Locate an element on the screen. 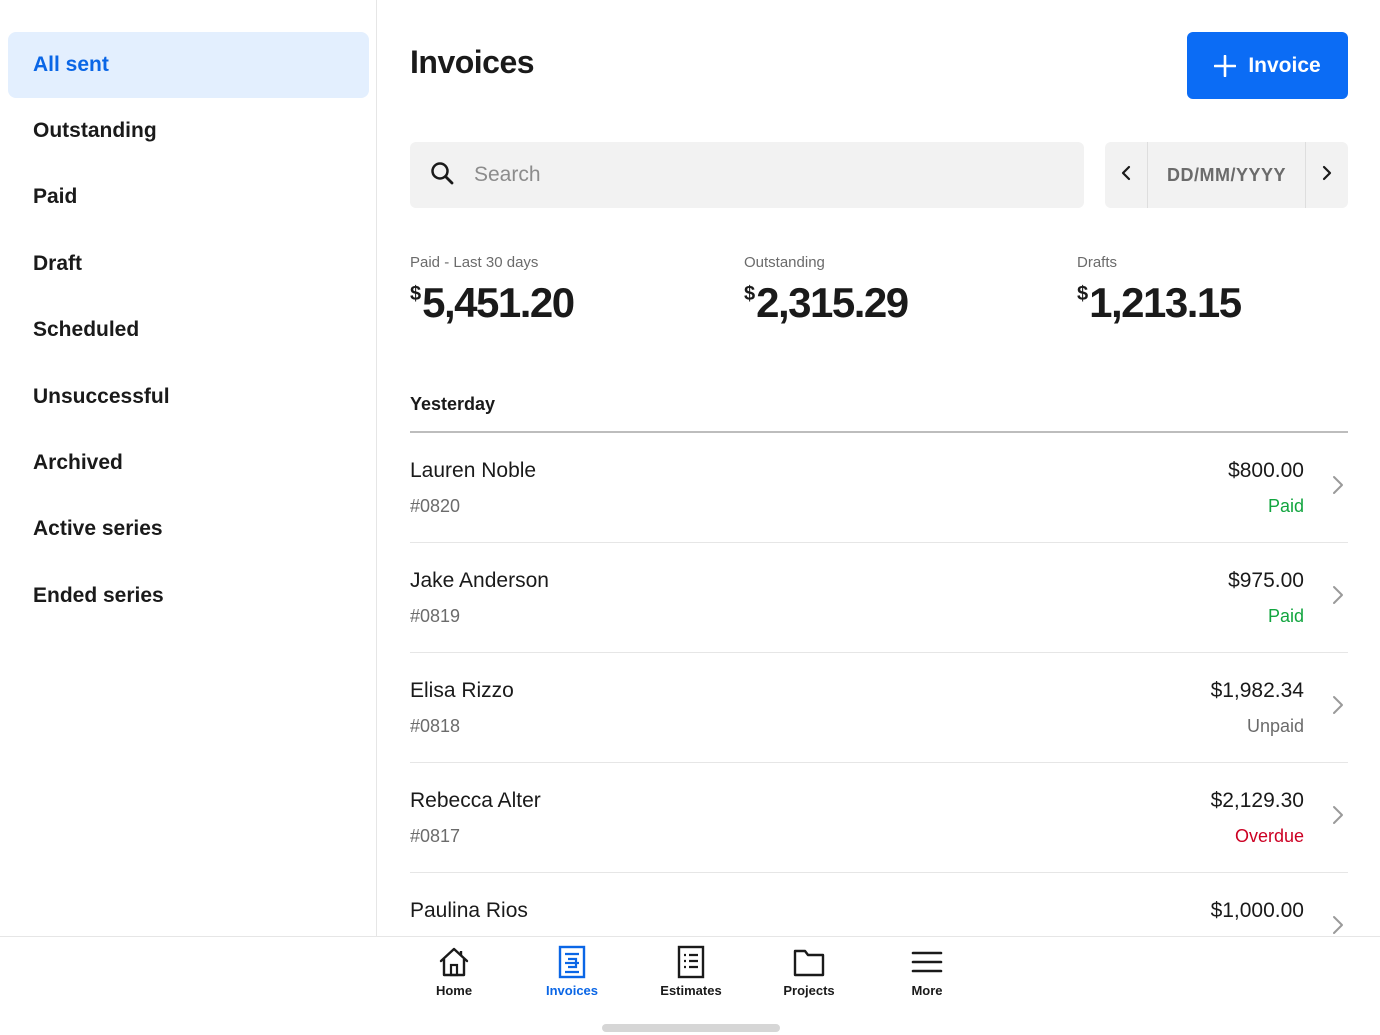 The width and height of the screenshot is (1380, 1035). sidebar-item-outstanding: Outstanding is located at coordinates (188, 131).